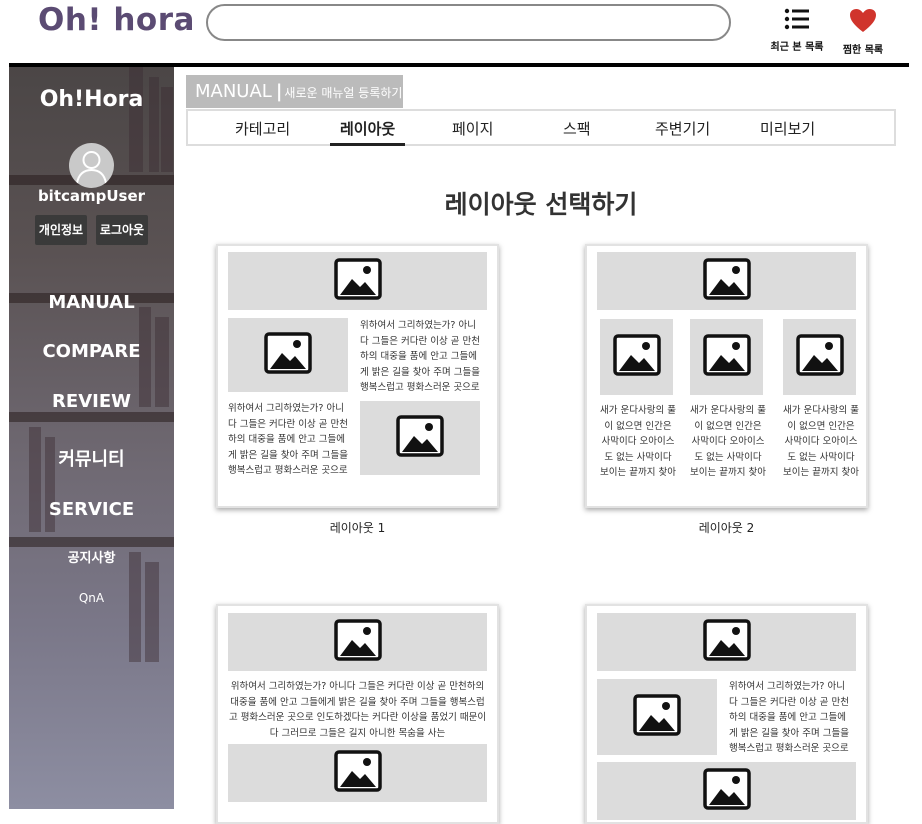  What do you see at coordinates (61, 230) in the screenshot?
I see `profile-button: 개인정보` at bounding box center [61, 230].